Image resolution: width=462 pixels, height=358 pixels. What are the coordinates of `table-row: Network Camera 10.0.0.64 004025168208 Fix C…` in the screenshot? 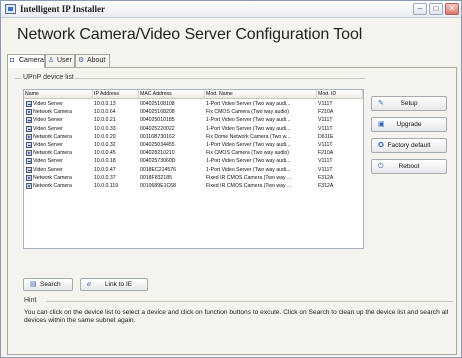 It's located at (193, 112).